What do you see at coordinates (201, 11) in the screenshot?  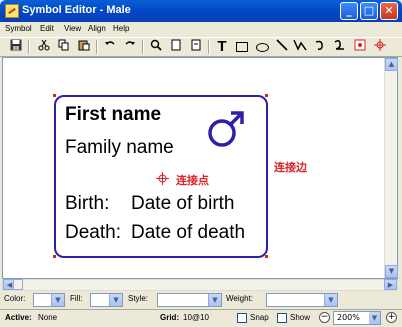 I see `title-bar: Symbol Editor - Male _ □ ✕` at bounding box center [201, 11].